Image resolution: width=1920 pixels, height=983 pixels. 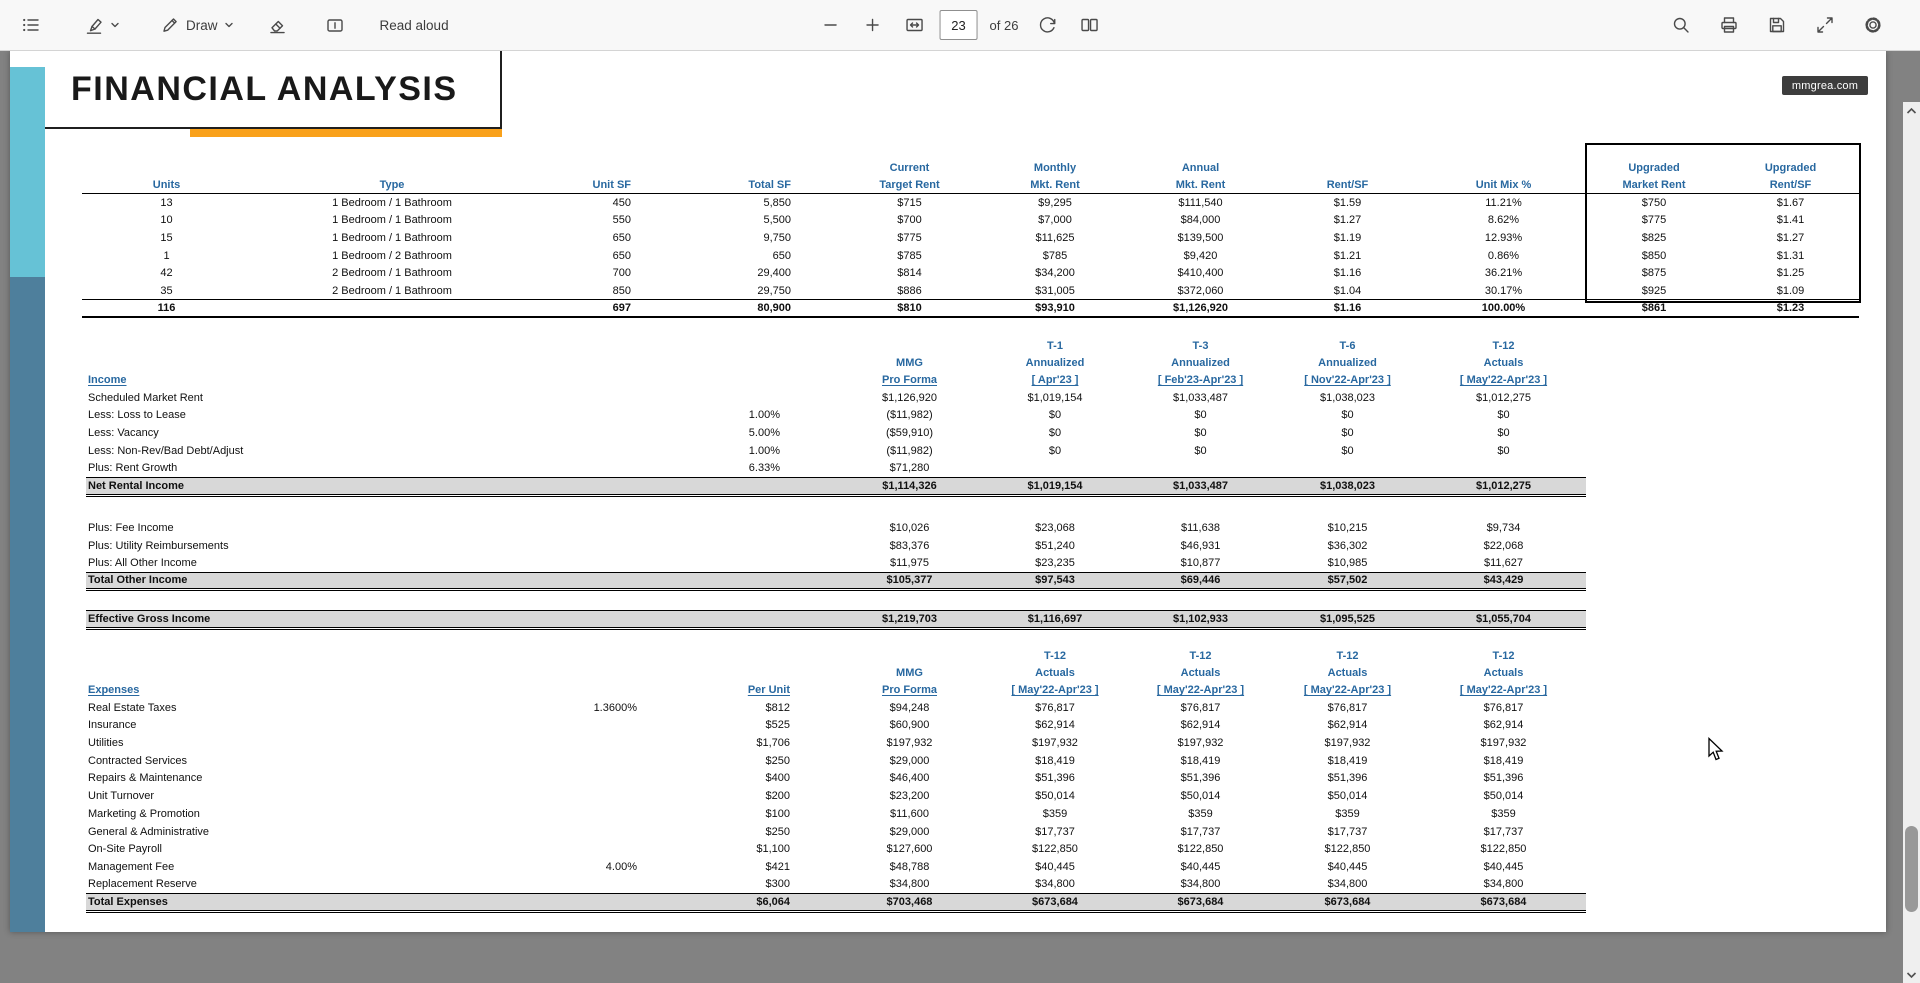 What do you see at coordinates (909, 397) in the screenshot?
I see `cell: $1,126,920` at bounding box center [909, 397].